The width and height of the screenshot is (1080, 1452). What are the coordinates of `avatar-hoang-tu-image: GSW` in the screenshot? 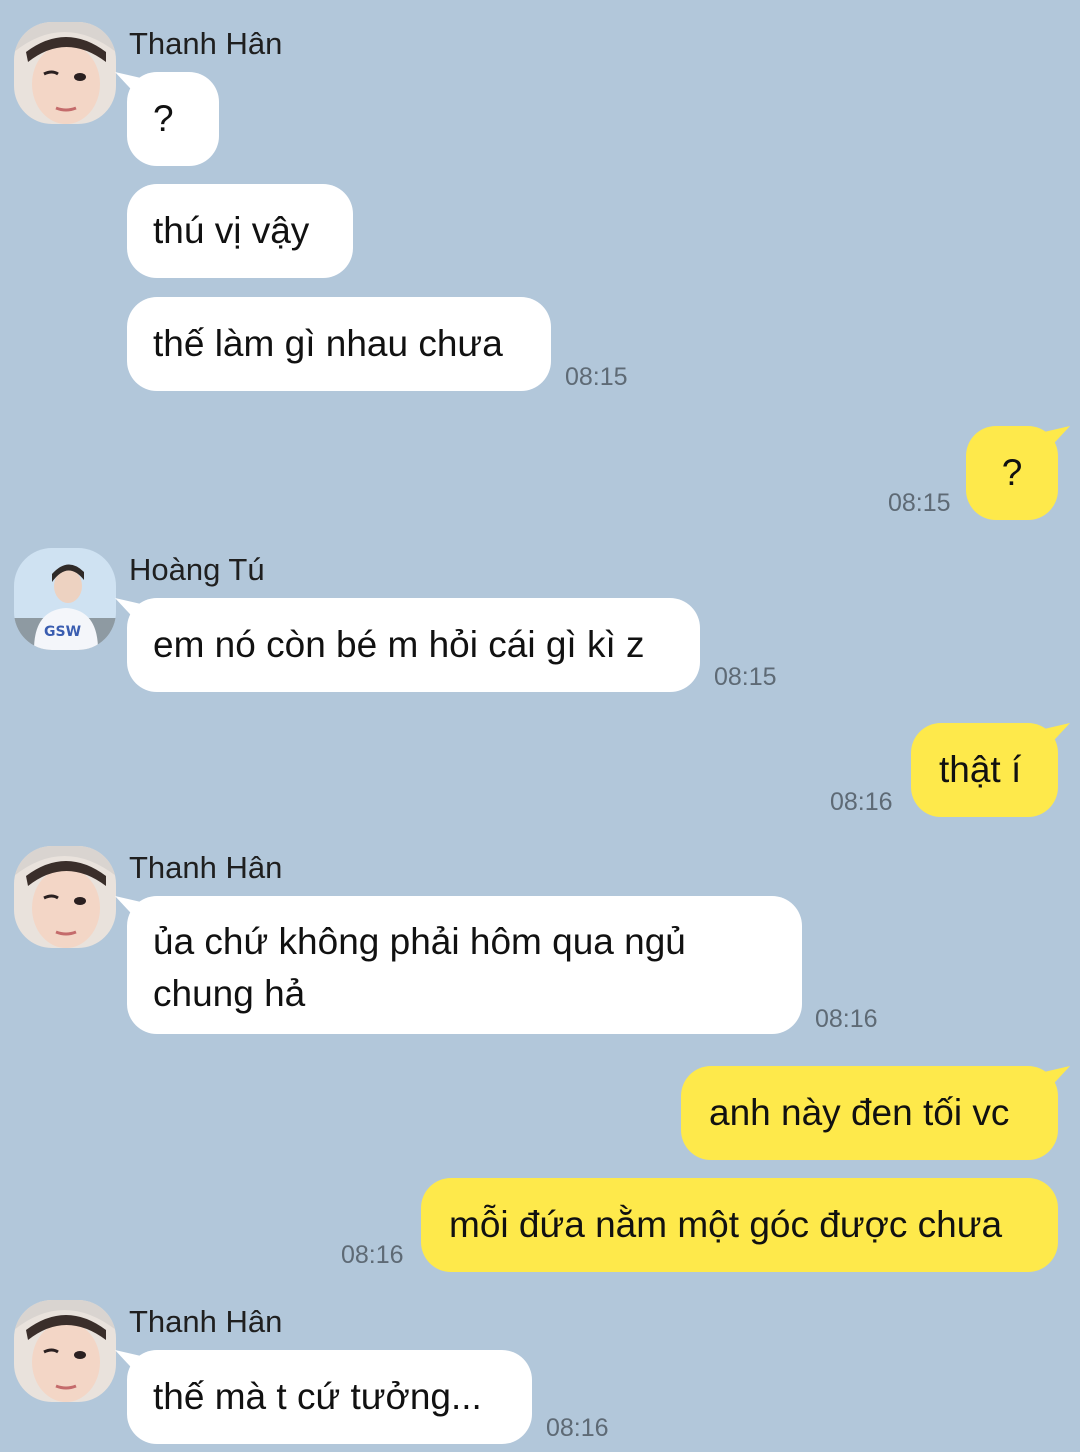 It's located at (65, 599).